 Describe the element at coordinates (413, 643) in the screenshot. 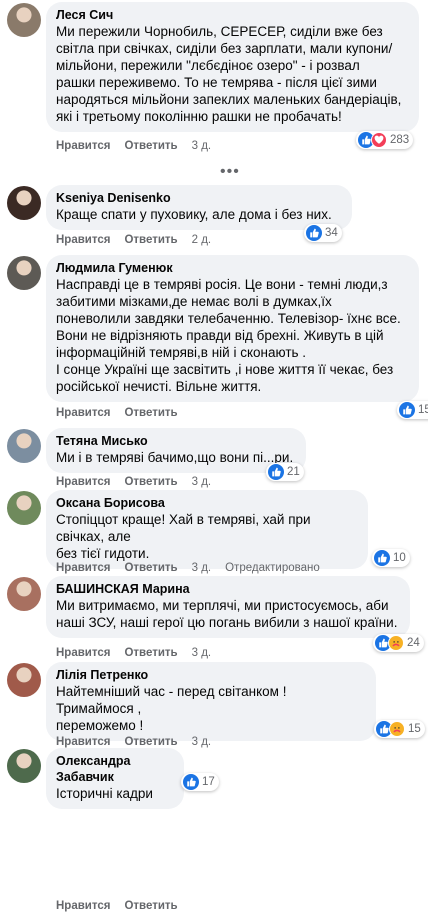

I see `reaction-count: 24` at that location.